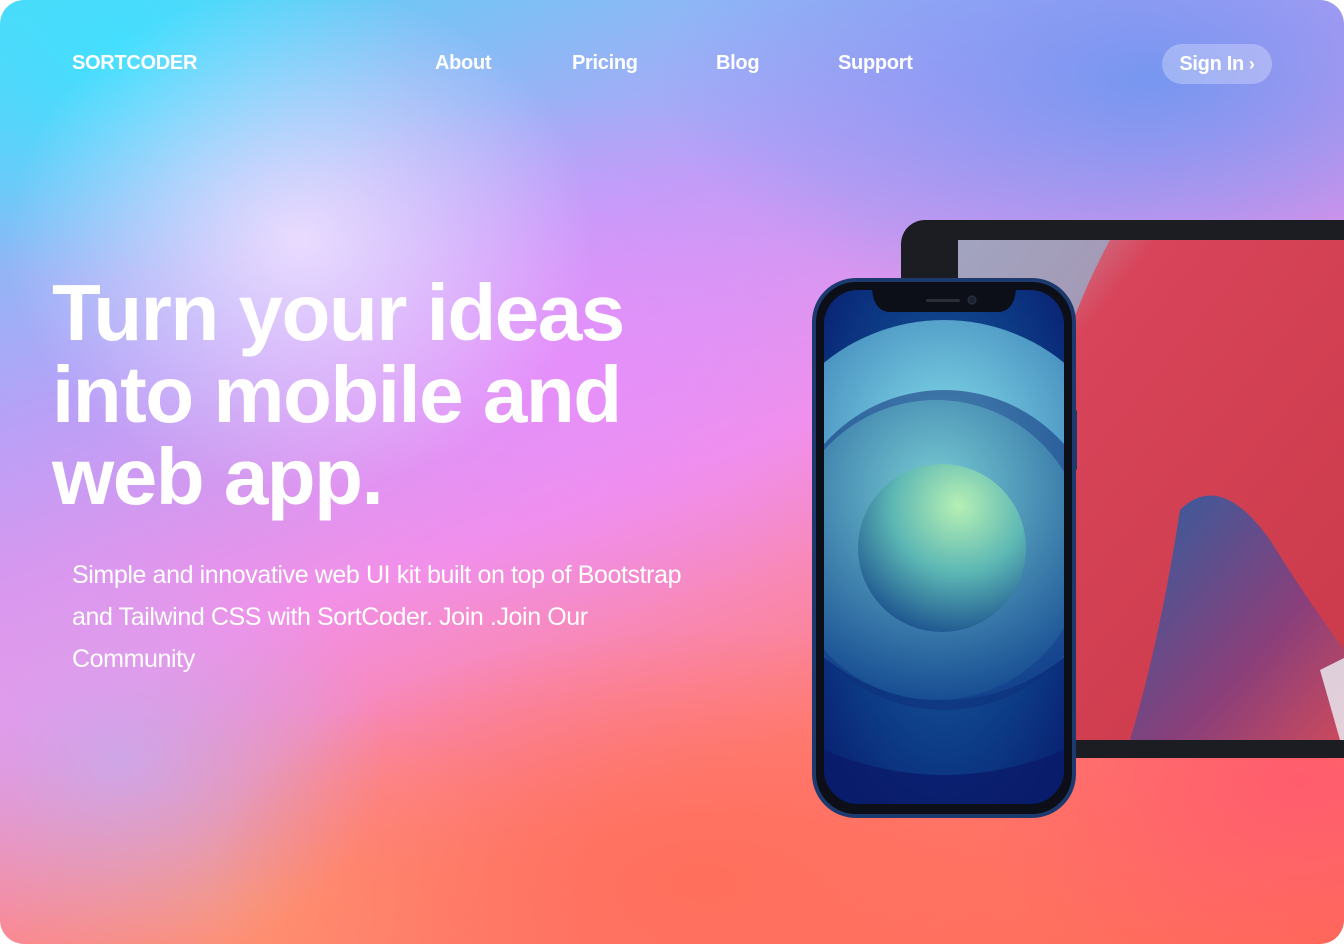 The width and height of the screenshot is (1344, 944). I want to click on nav-link-pricing: Pricing, so click(605, 63).